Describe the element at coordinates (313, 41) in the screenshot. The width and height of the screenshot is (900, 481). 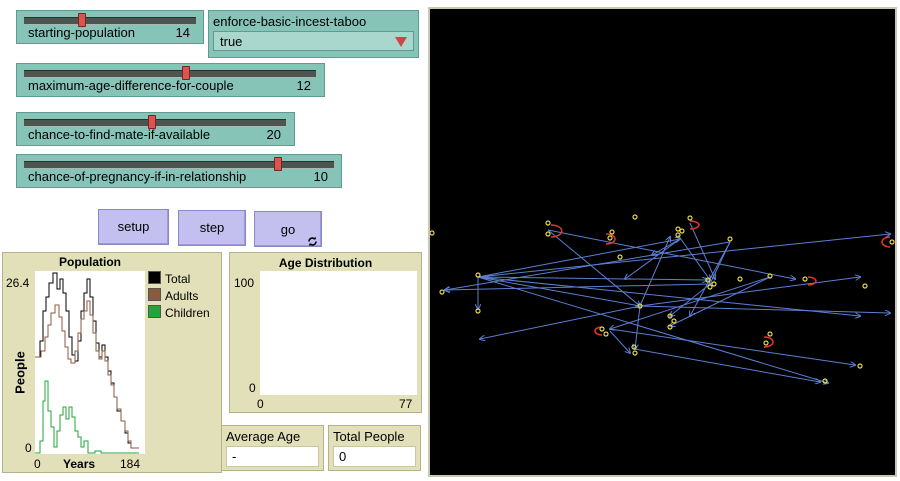
I see `chooser-dropdown: true` at that location.